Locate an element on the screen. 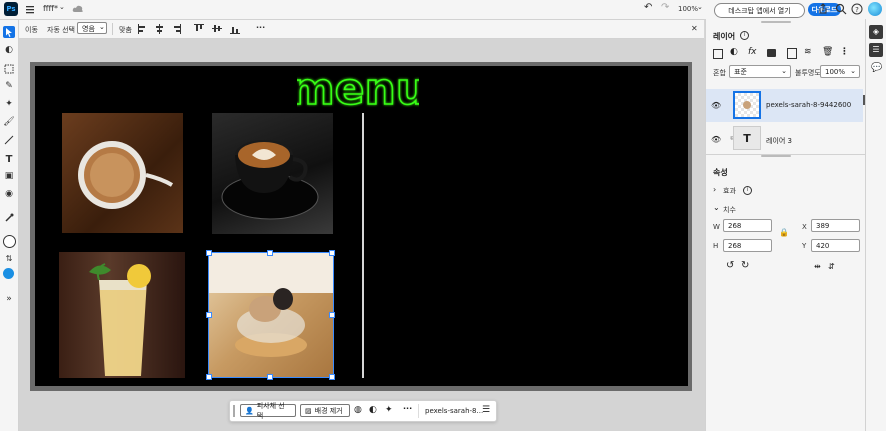 The height and width of the screenshot is (431, 886). add-layer-icon is located at coordinates (718, 54).